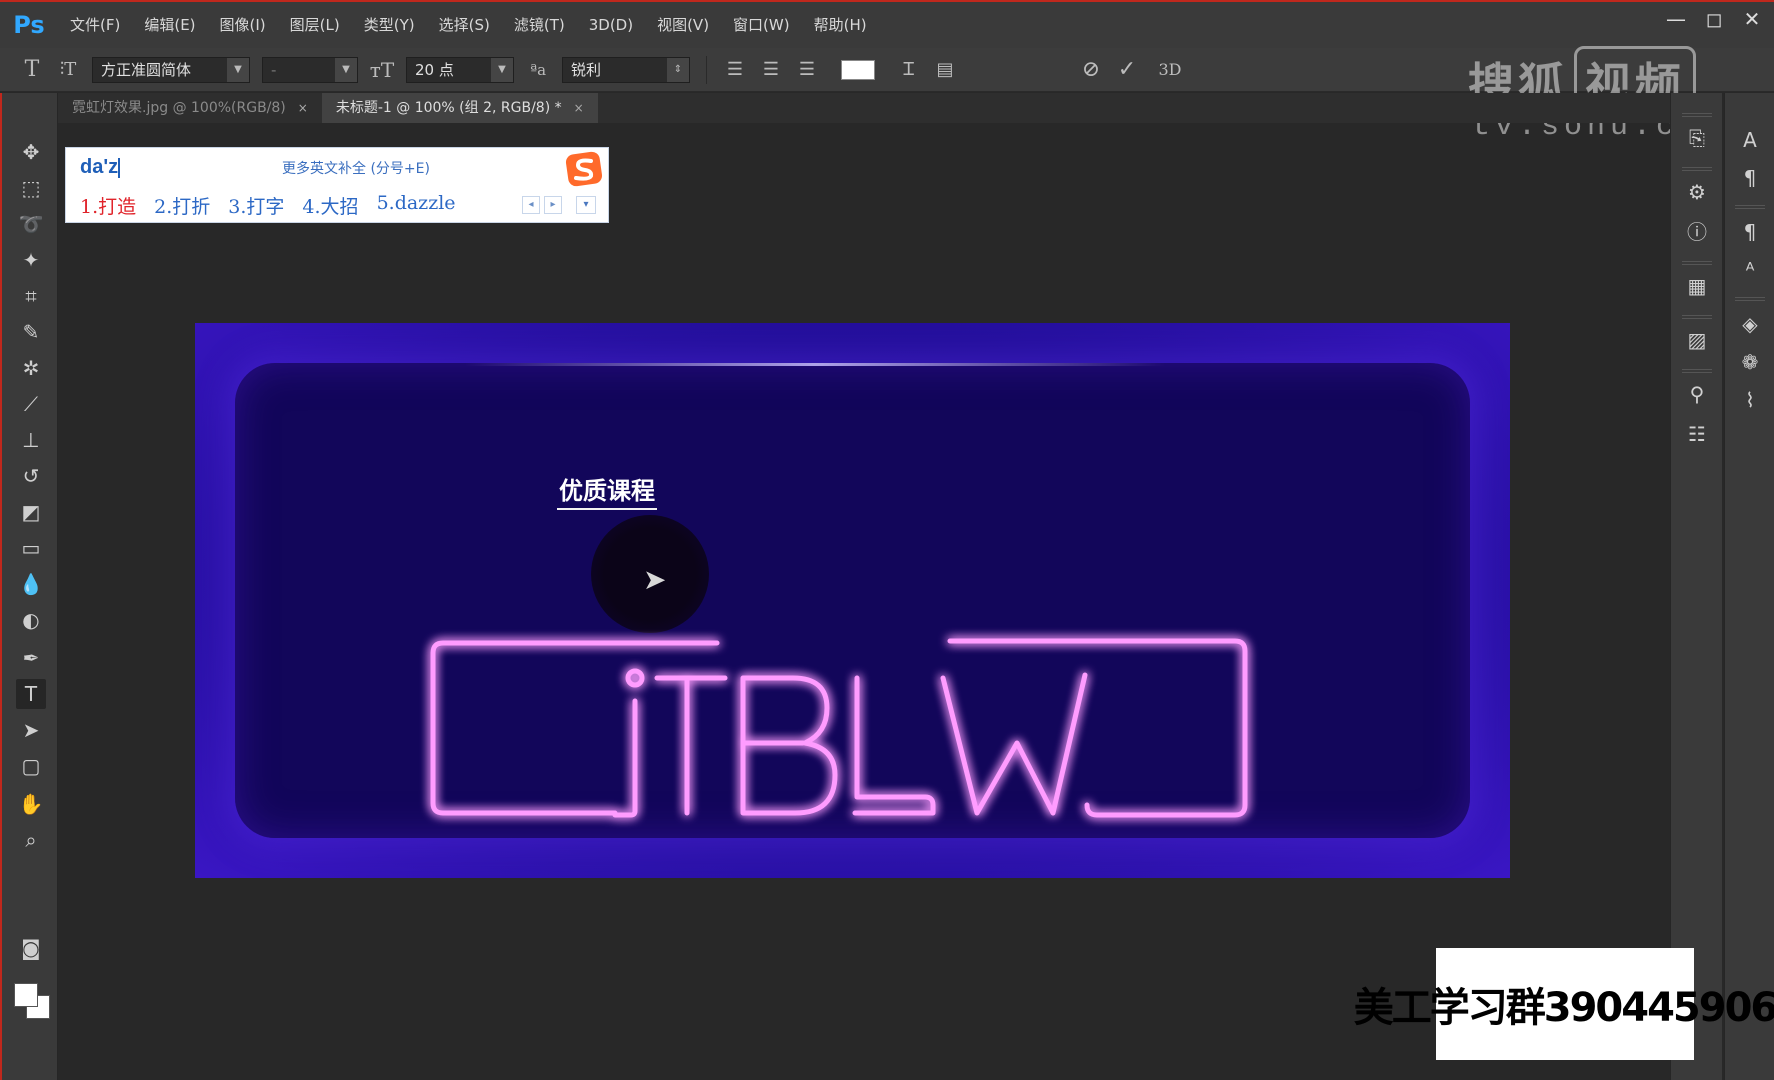  Describe the element at coordinates (1750, 140) in the screenshot. I see `character-icon: A` at that location.